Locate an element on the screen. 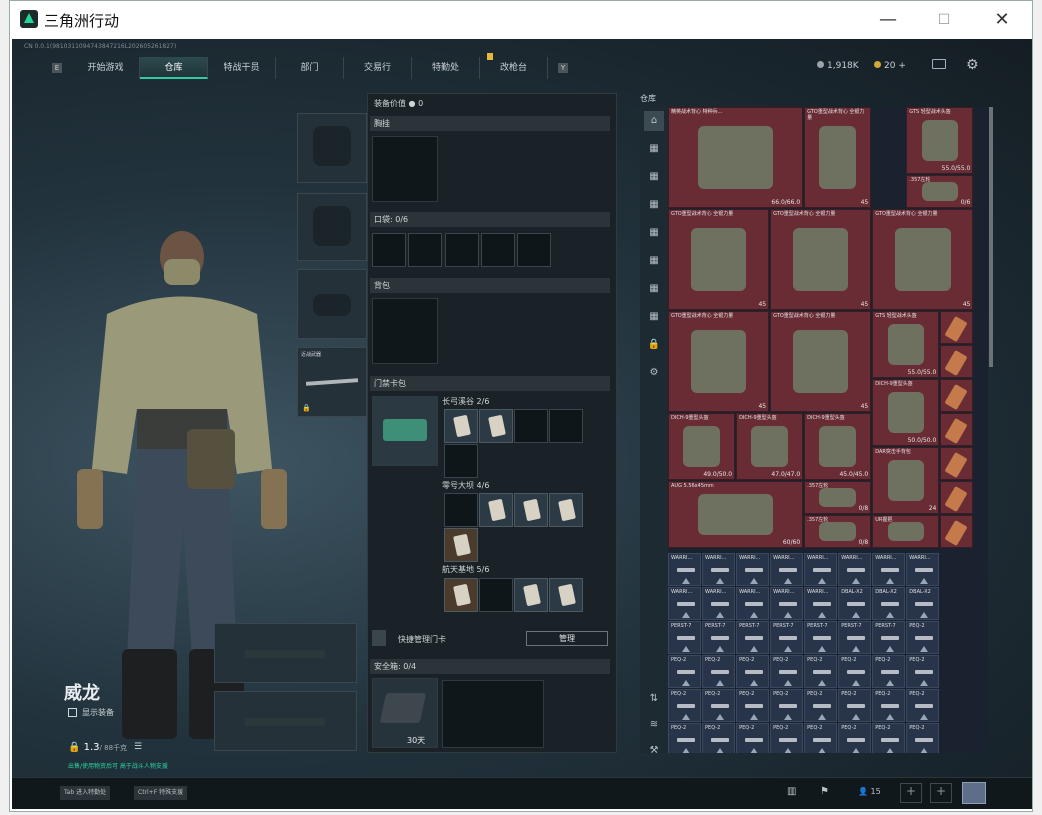  stash-item: DICH-9重型头盔 47.0/47.0 is located at coordinates (770, 446).